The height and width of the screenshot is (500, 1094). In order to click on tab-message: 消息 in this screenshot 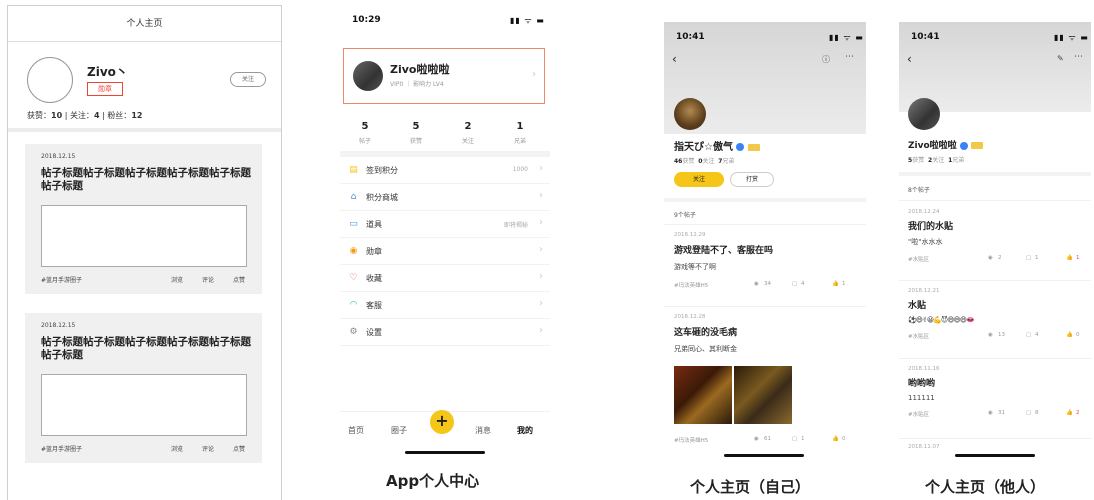, I will do `click(483, 430)`.